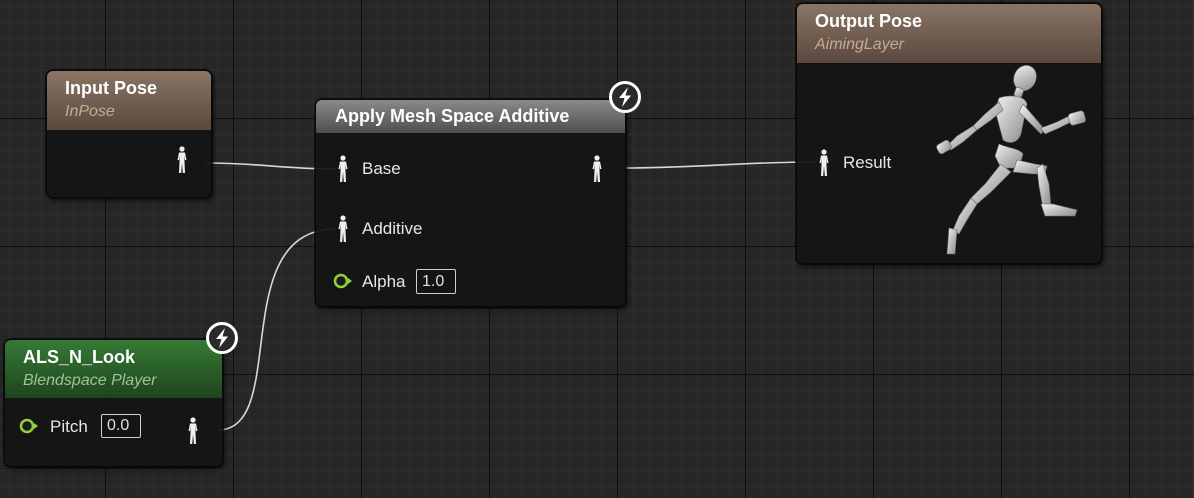 The width and height of the screenshot is (1194, 498). I want to click on output-pose-node: Output Pose AimingLayer Result, so click(949, 133).